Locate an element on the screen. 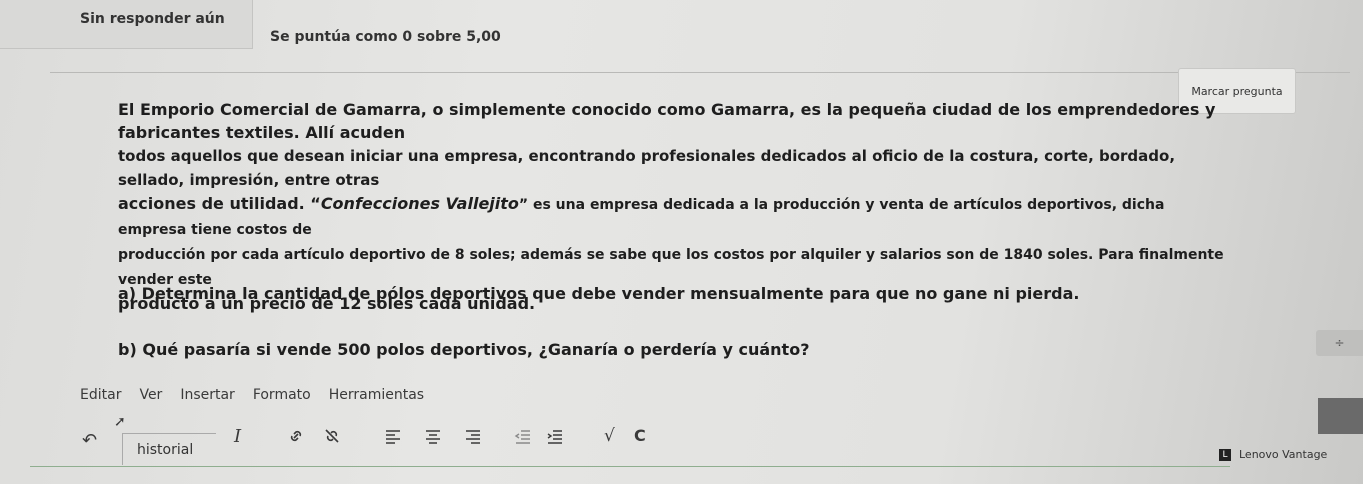  align-right-icon is located at coordinates (473, 438).